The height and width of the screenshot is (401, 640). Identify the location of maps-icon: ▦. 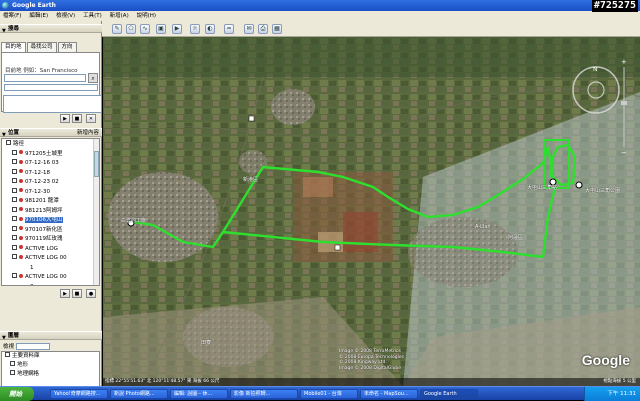
(277, 29).